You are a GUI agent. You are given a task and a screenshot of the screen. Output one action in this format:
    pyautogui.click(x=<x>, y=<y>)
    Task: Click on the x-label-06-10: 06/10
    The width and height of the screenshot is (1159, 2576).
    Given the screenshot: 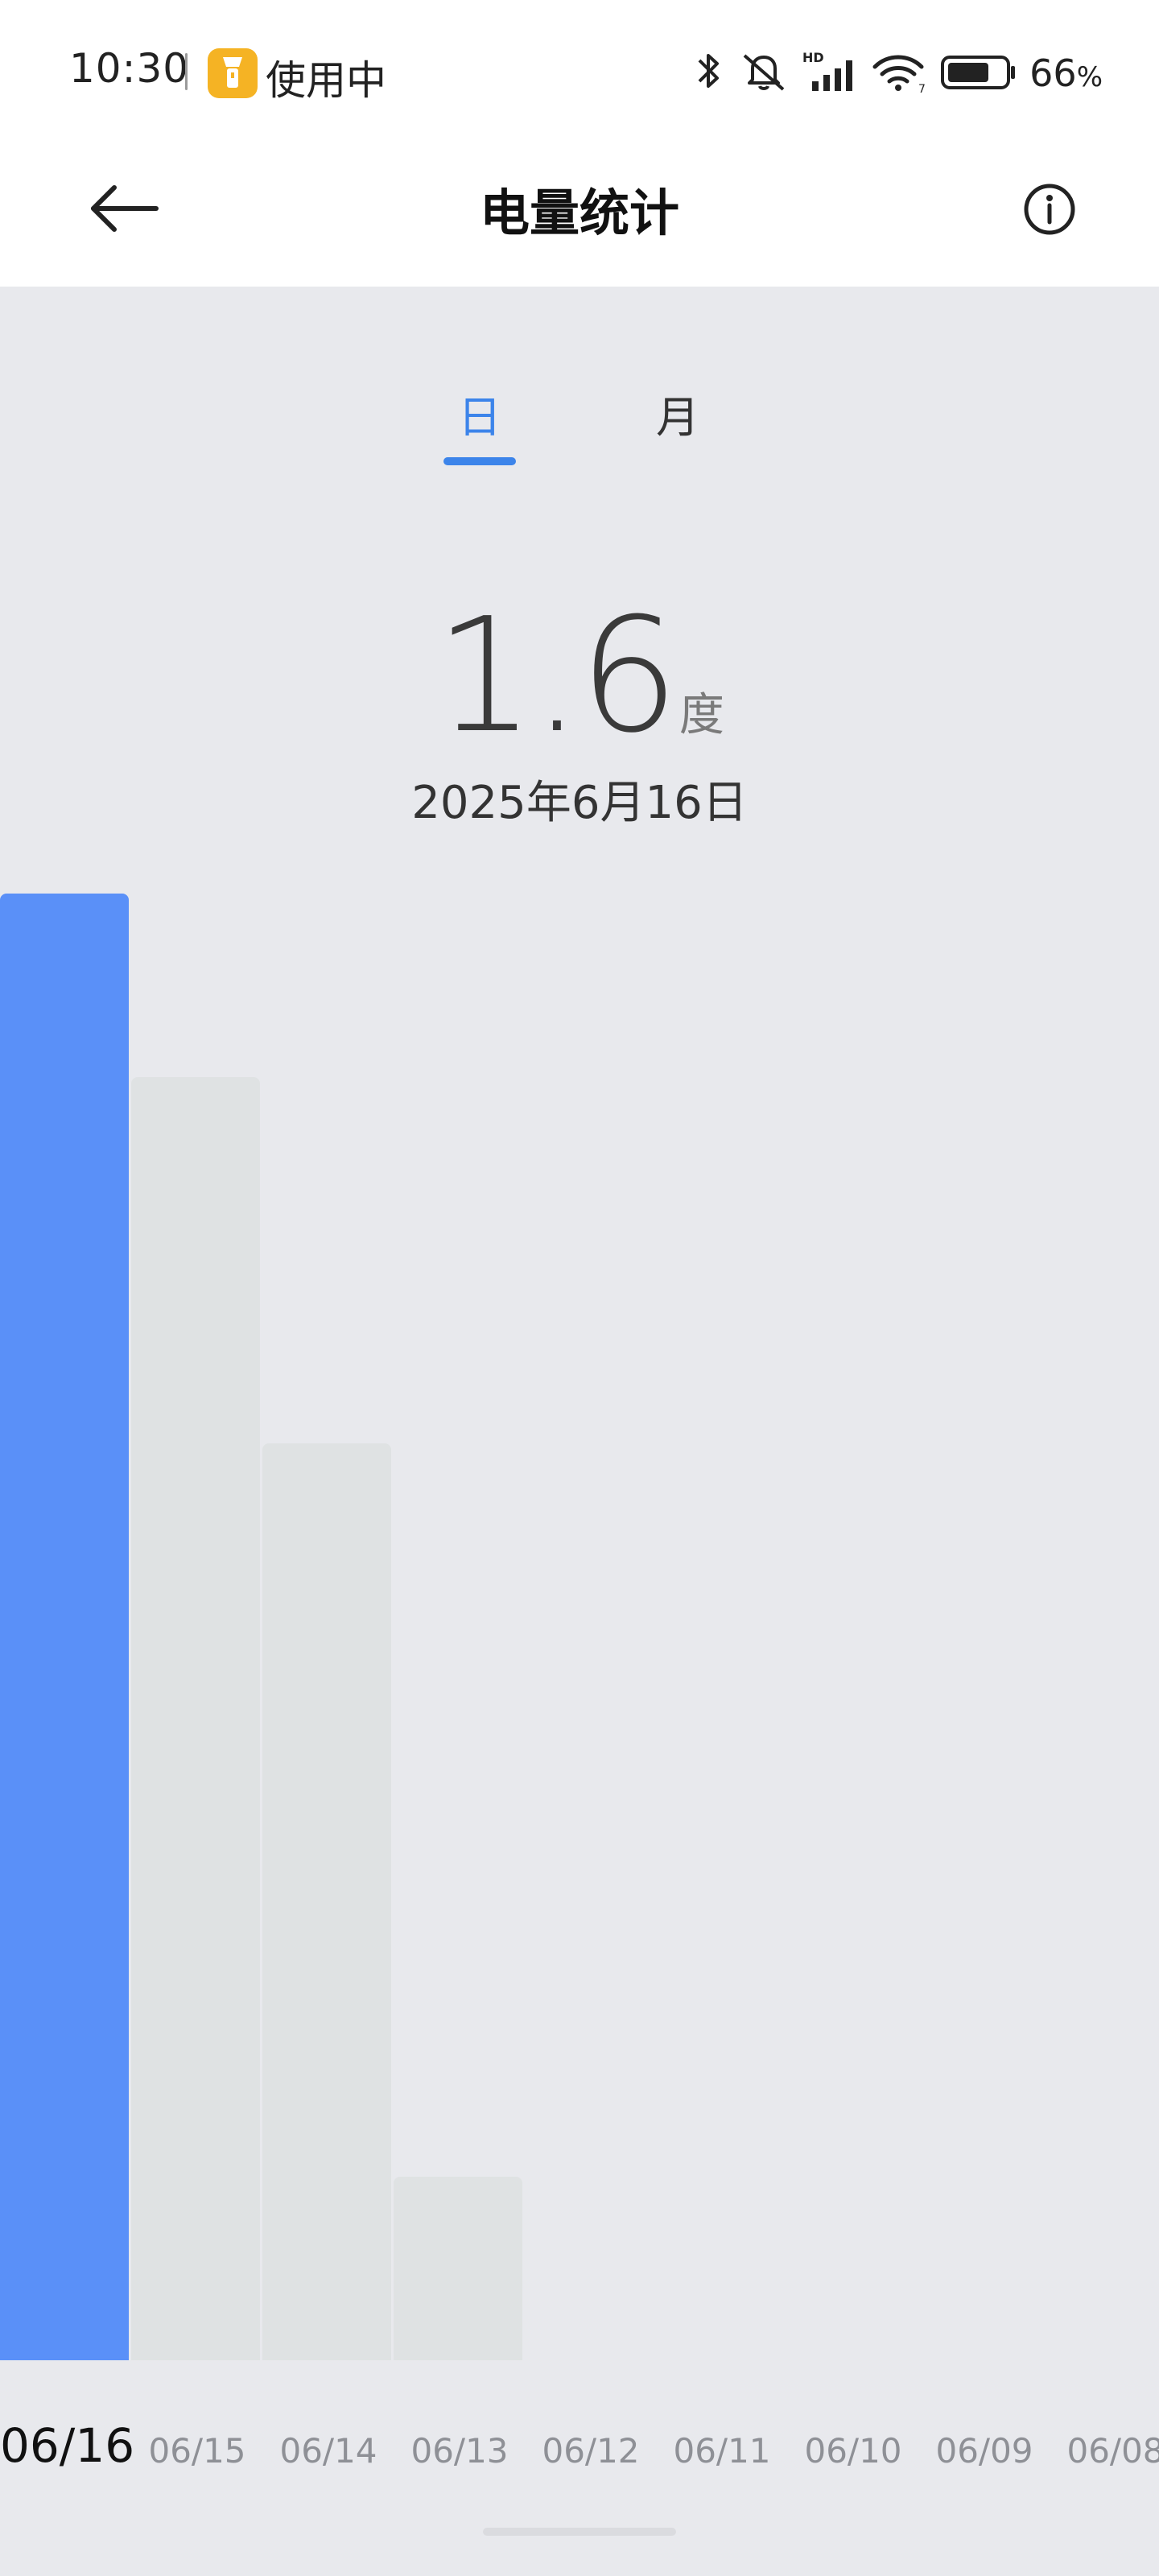 What is the action you would take?
    pyautogui.click(x=853, y=2451)
    